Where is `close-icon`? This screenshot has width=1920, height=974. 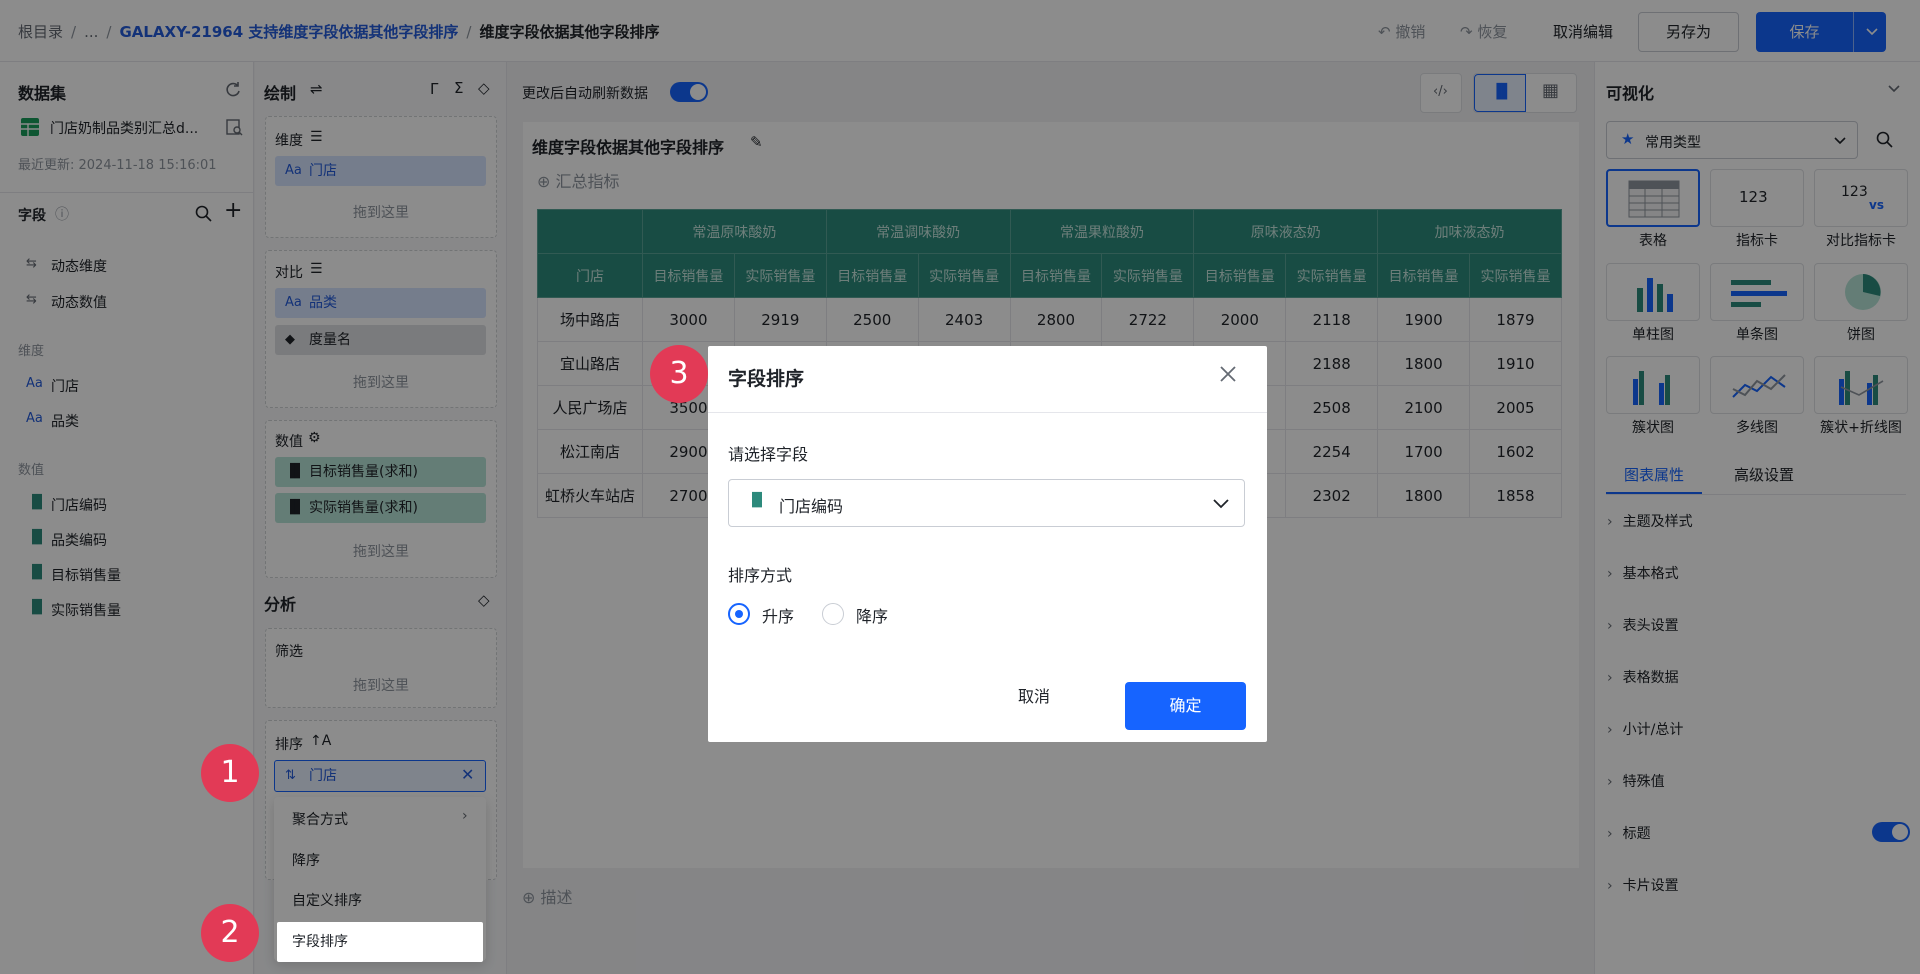 close-icon is located at coordinates (1228, 374).